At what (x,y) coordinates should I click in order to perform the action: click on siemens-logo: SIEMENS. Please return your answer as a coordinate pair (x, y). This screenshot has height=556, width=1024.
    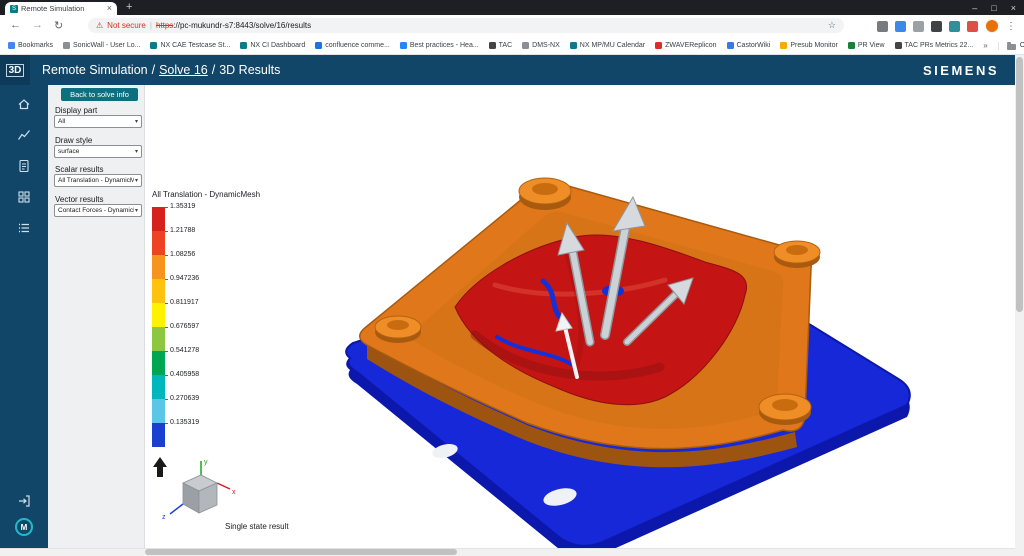
    Looking at the image, I should click on (960, 70).